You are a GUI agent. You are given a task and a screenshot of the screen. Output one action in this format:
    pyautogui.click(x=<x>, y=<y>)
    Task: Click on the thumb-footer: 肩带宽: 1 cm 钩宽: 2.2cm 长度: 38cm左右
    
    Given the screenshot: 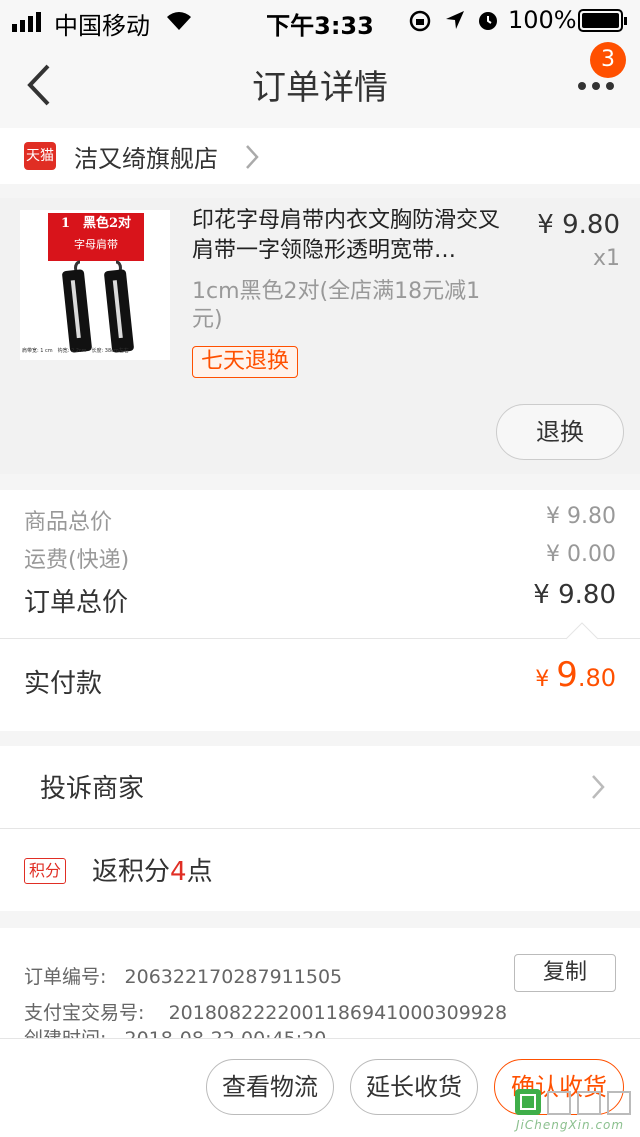 What is the action you would take?
    pyautogui.click(x=75, y=351)
    